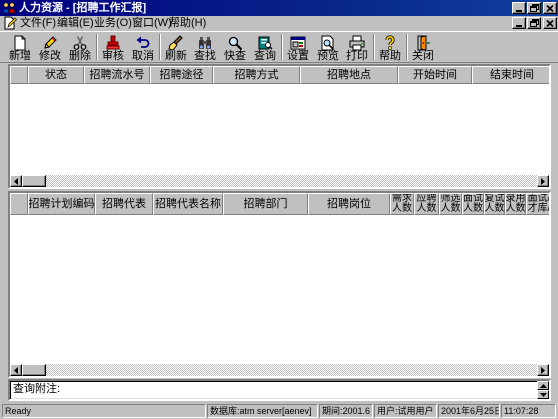 The image size is (558, 419). I want to click on status-user: 用户:试用用户, so click(405, 411).